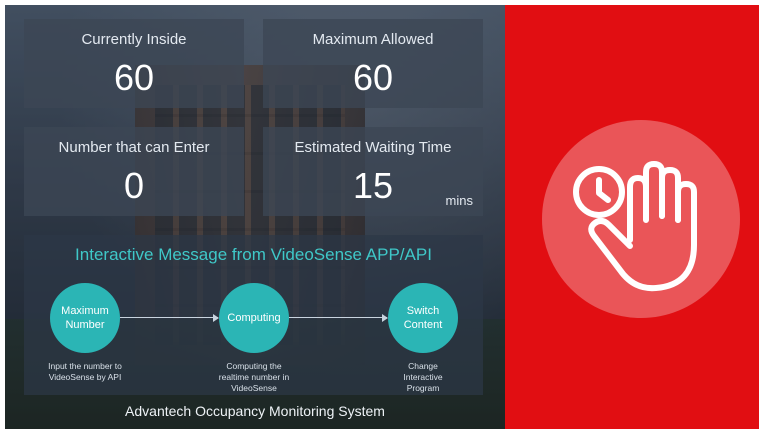  I want to click on waiting-time-label: Estimated Waiting Time, so click(373, 147).